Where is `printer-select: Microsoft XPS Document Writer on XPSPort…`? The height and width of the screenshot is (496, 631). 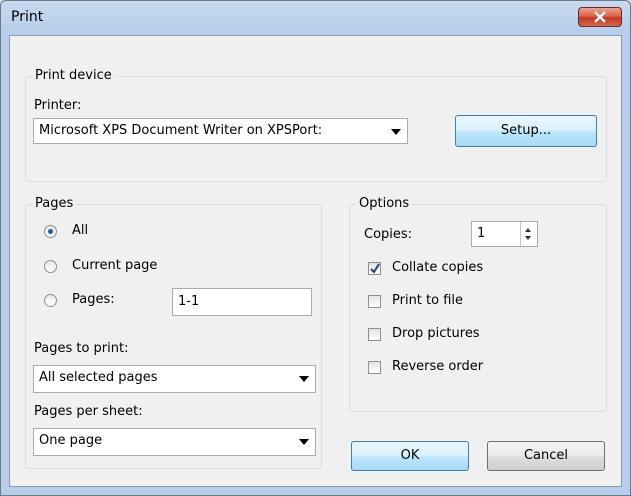 printer-select: Microsoft XPS Document Writer on XPSPort… is located at coordinates (220, 131).